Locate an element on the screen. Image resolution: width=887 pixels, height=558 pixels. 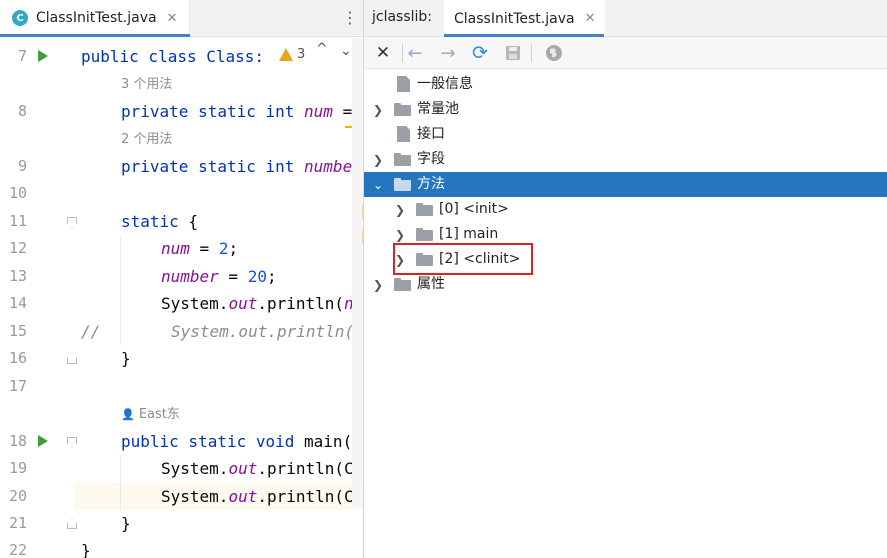
line-number: 7 is located at coordinates (22, 56).